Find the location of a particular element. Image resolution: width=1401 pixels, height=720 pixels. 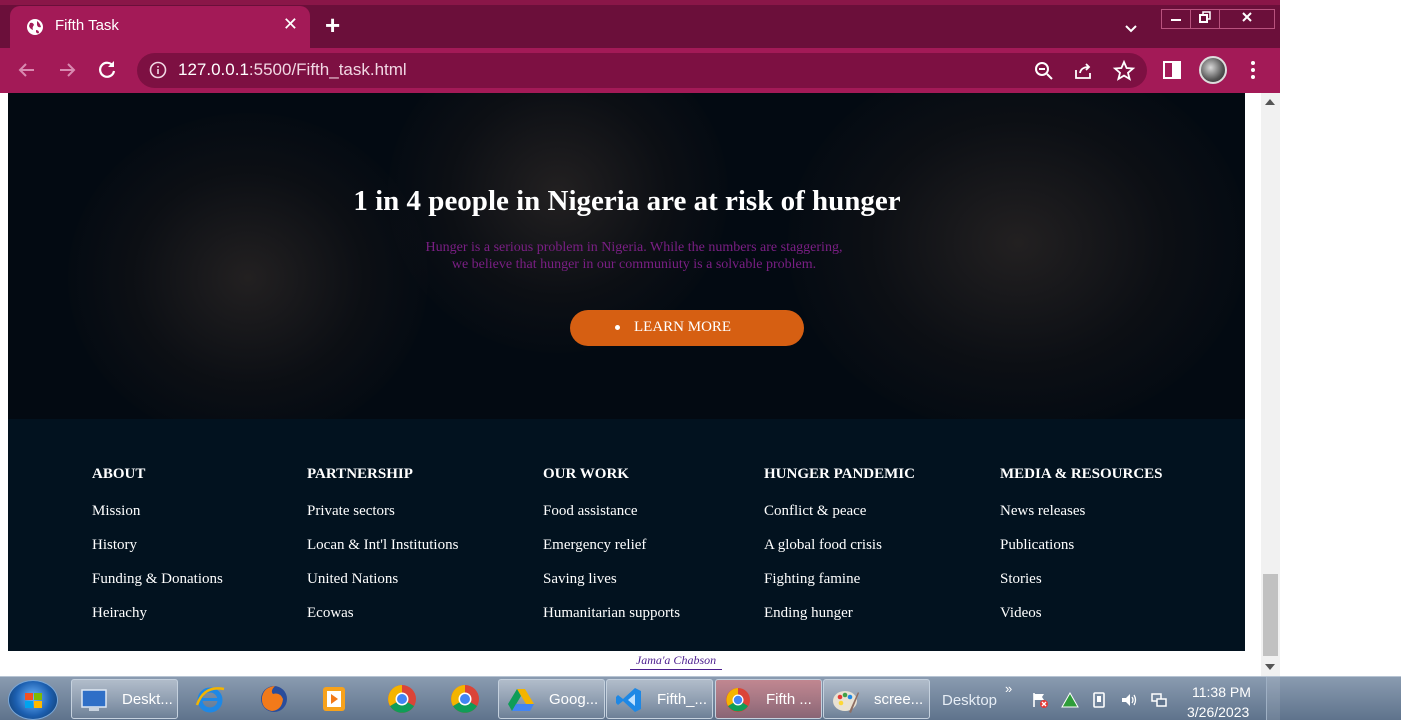

address-bar: 127.0.0.1:5500/Fifth_task.html is located at coordinates (642, 70).